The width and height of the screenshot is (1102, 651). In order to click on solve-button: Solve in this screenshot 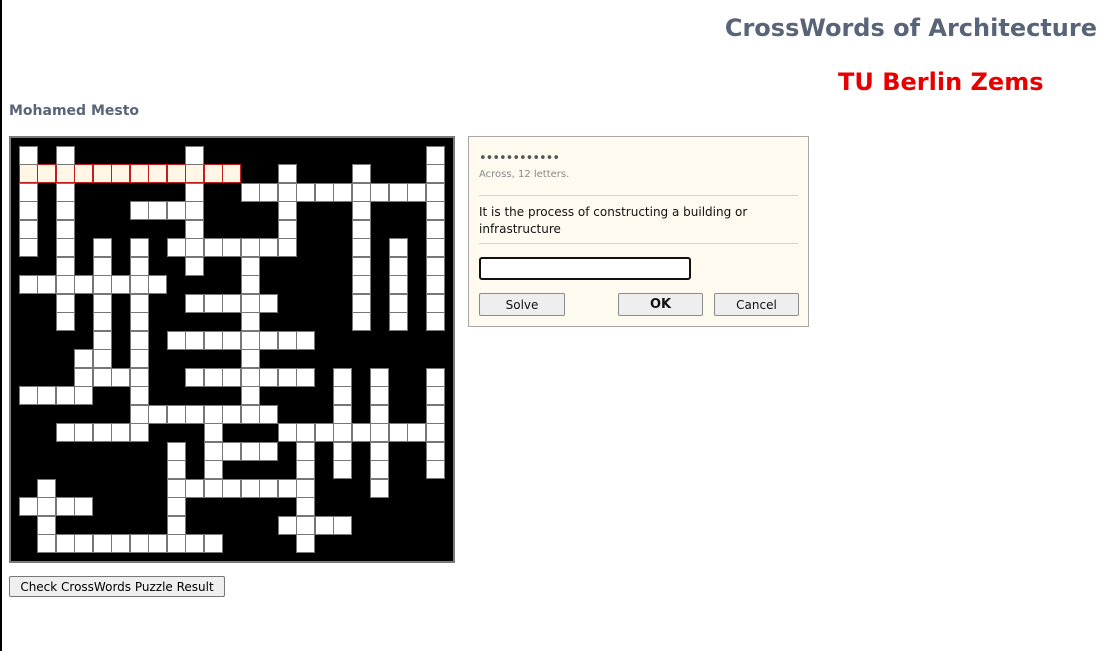, I will do `click(522, 304)`.